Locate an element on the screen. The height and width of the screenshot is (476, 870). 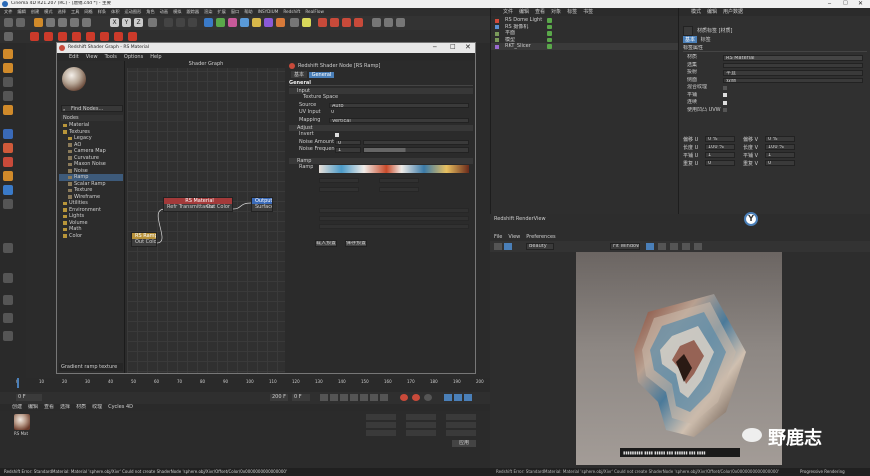
attr-field: RS Material is located at coordinates (793, 58).